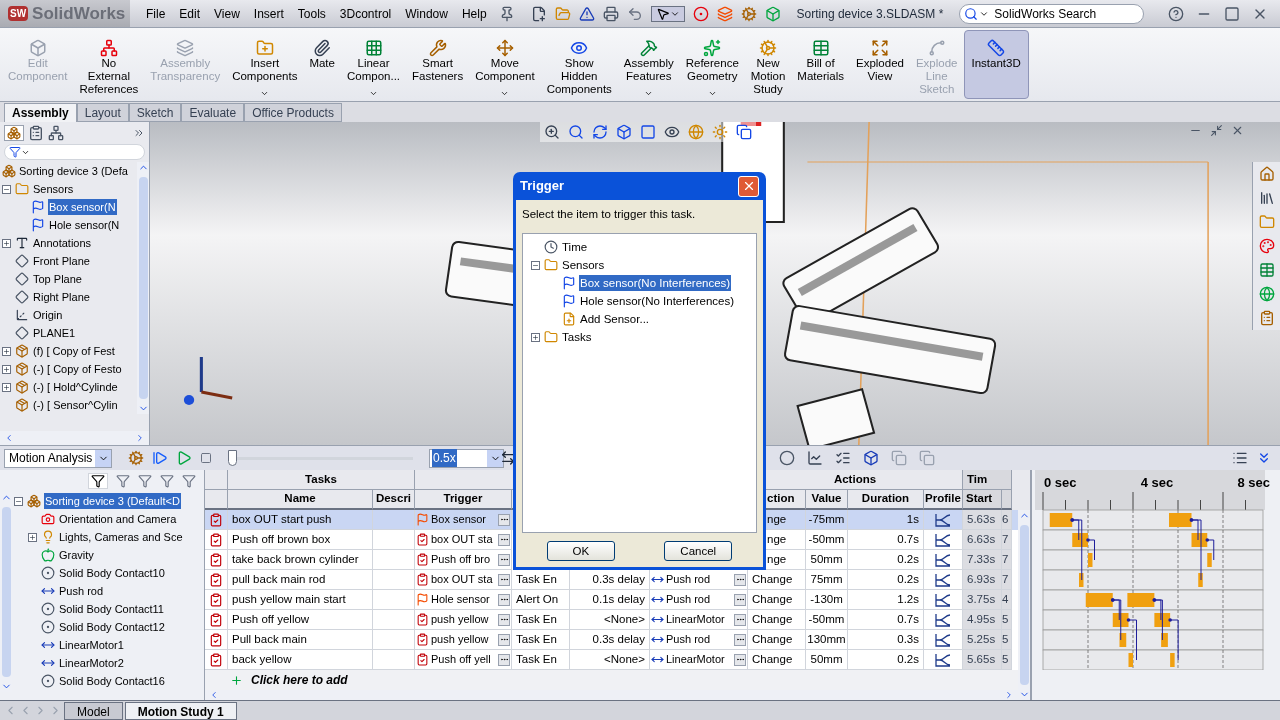 The height and width of the screenshot is (720, 1280). Describe the element at coordinates (155, 112) in the screenshot. I see `command-tab: Sketch` at that location.